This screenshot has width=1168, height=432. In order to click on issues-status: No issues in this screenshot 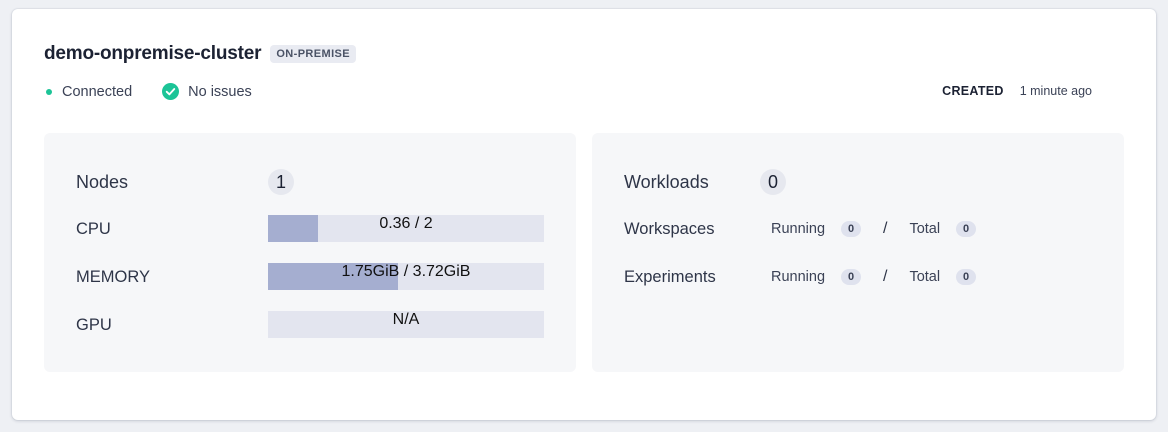, I will do `click(220, 91)`.